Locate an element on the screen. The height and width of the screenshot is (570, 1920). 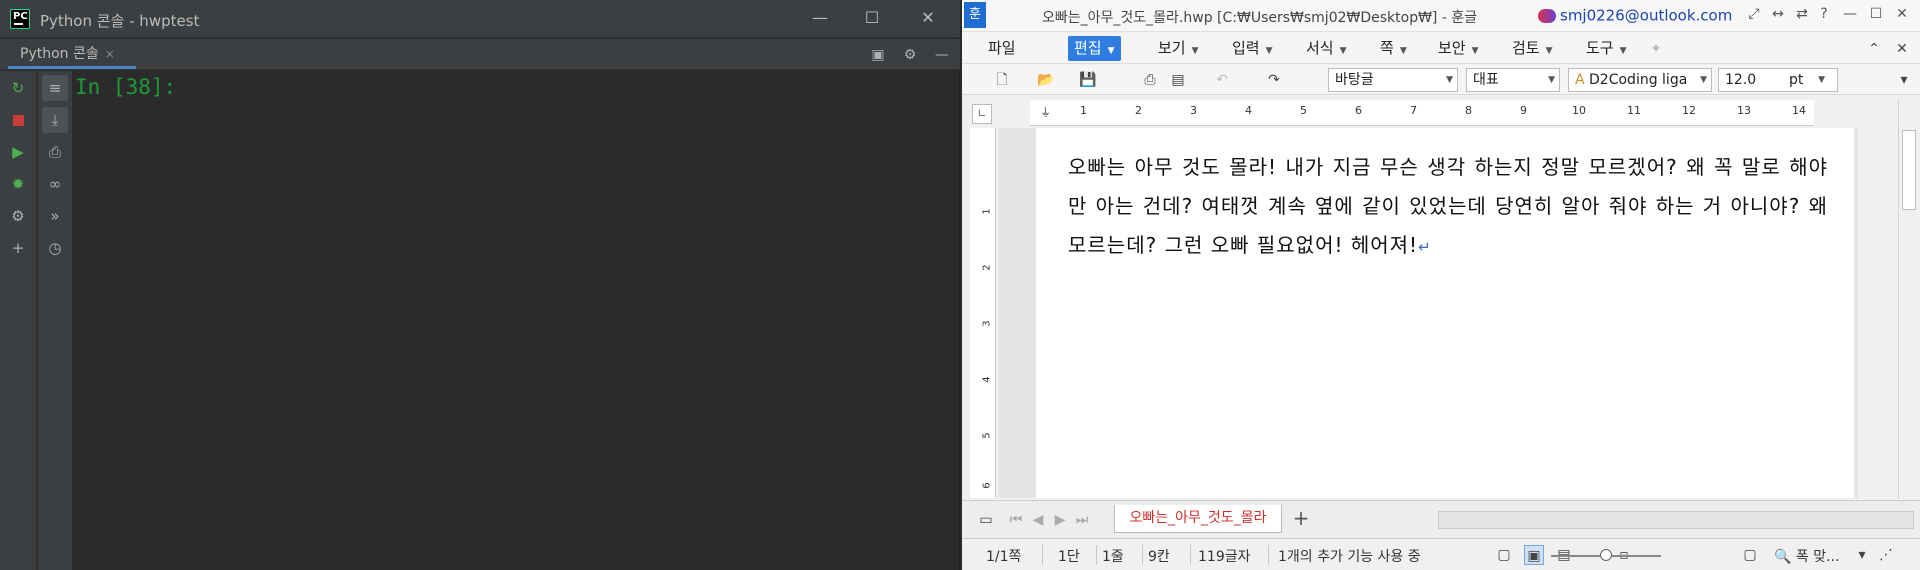
vertical-scrollbar is located at coordinates (1908, 299).